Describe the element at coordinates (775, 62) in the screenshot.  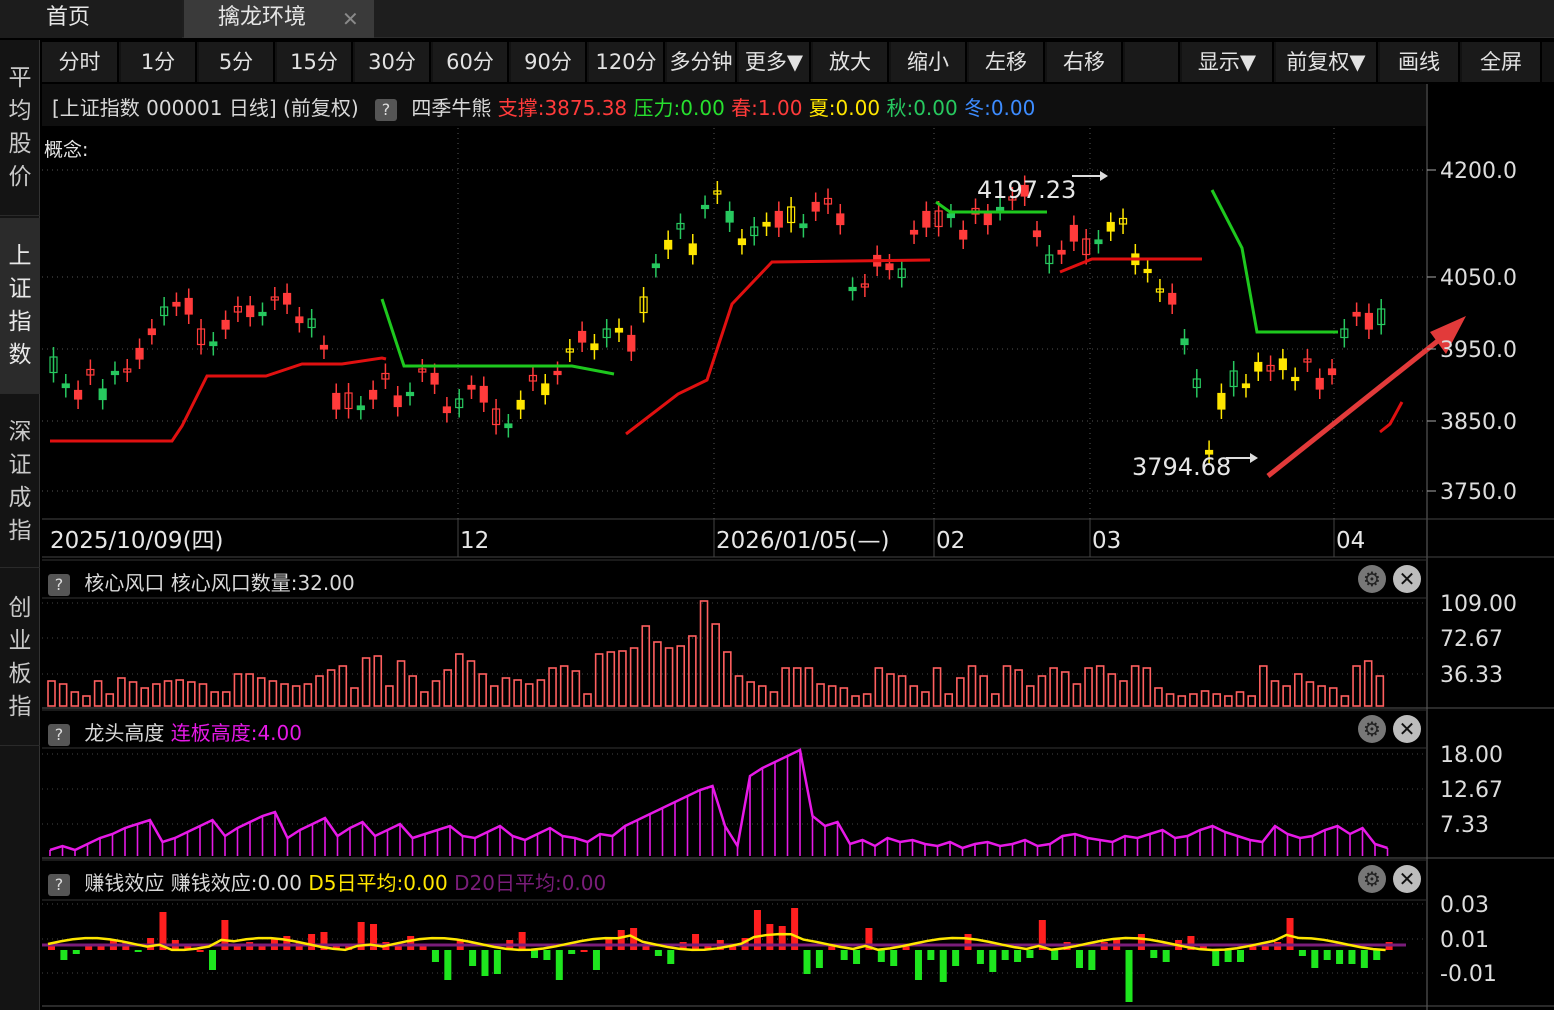
I see `btn-more: 更多▼` at that location.